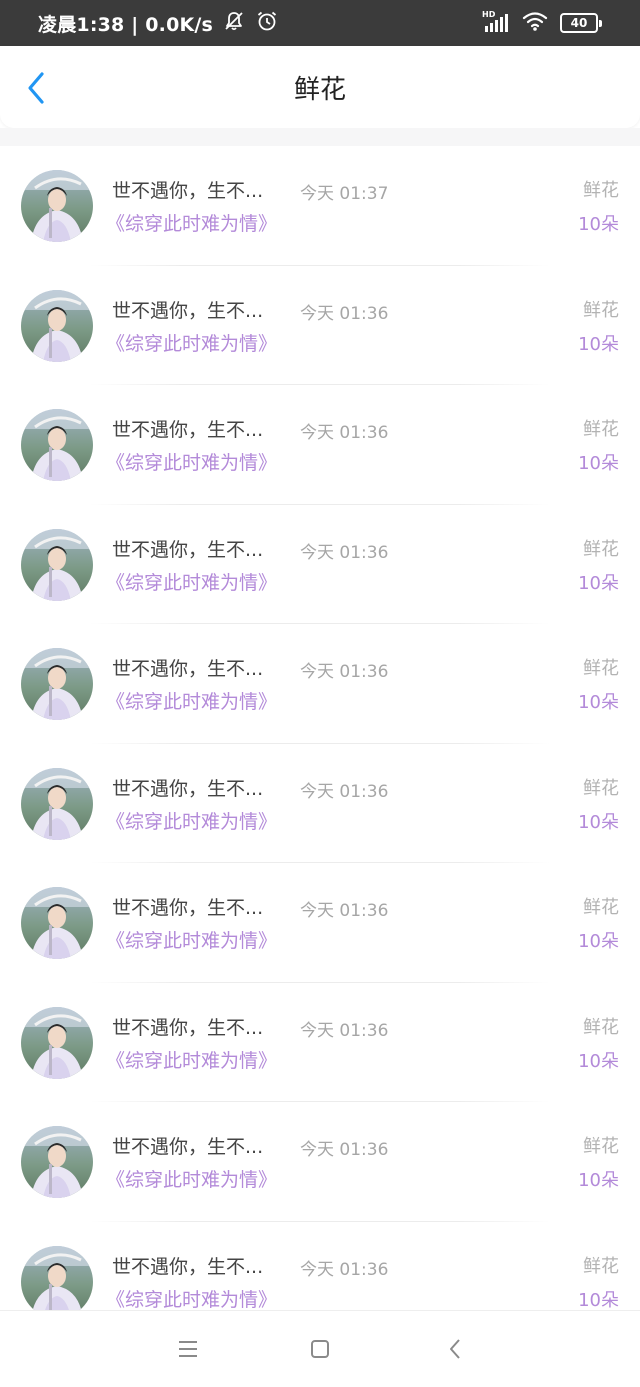 This screenshot has width=640, height=1387. I want to click on battery-level: 40, so click(579, 23).